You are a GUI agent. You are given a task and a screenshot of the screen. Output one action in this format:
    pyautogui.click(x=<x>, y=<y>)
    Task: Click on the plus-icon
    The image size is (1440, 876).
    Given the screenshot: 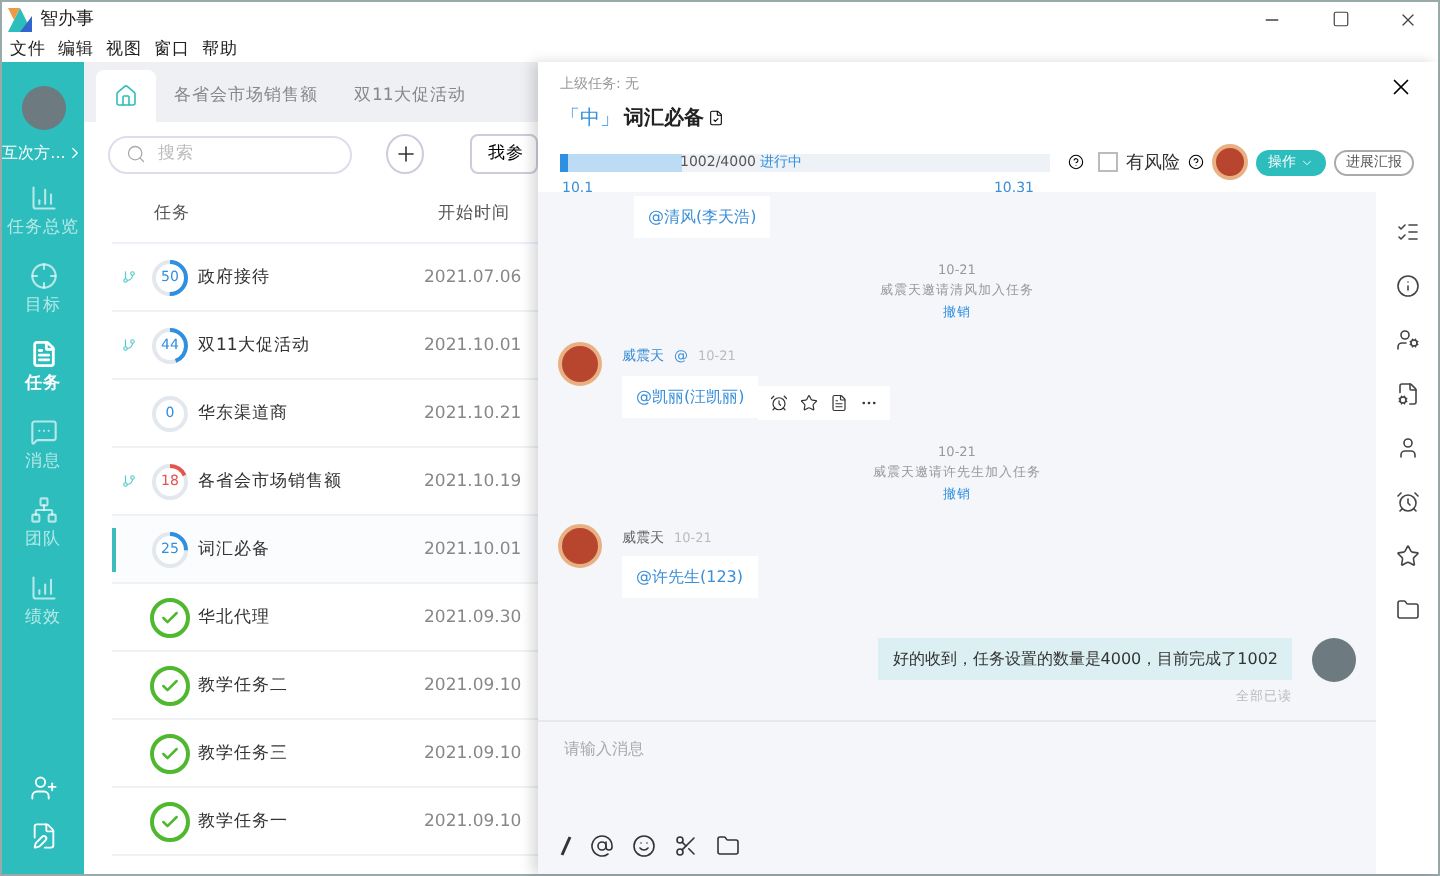 What is the action you would take?
    pyautogui.click(x=405, y=154)
    